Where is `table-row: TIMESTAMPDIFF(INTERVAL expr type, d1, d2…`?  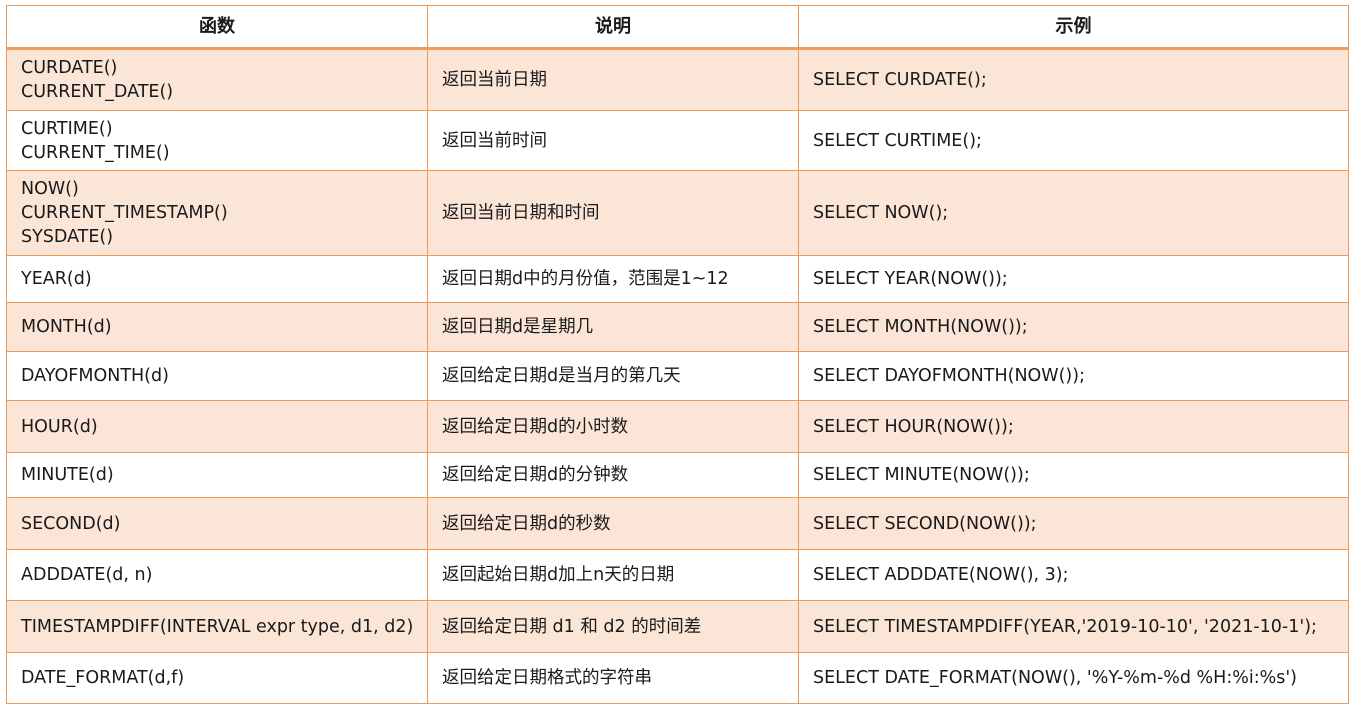
table-row: TIMESTAMPDIFF(INTERVAL expr type, d1, d2… is located at coordinates (677, 626).